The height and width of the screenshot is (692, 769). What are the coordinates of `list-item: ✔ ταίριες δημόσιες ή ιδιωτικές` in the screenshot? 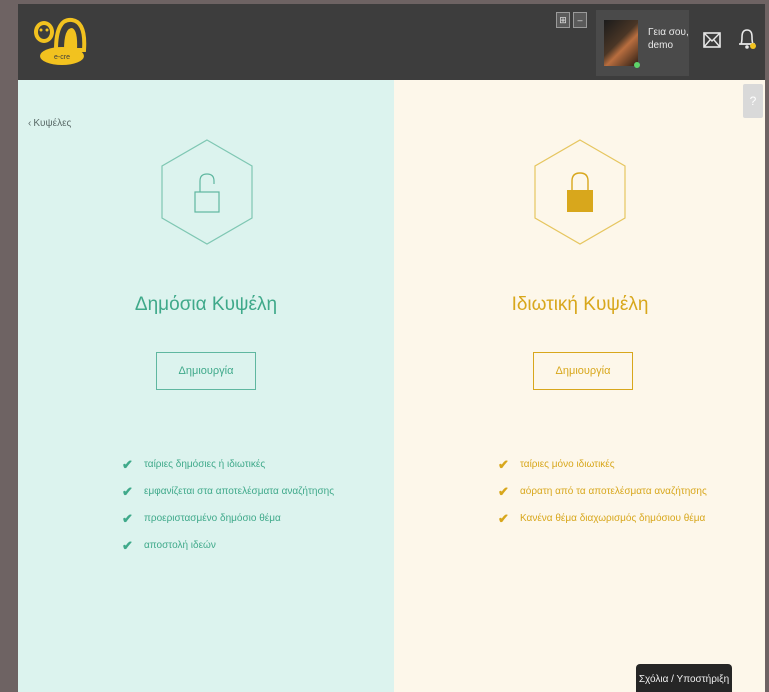 It's located at (228, 464).